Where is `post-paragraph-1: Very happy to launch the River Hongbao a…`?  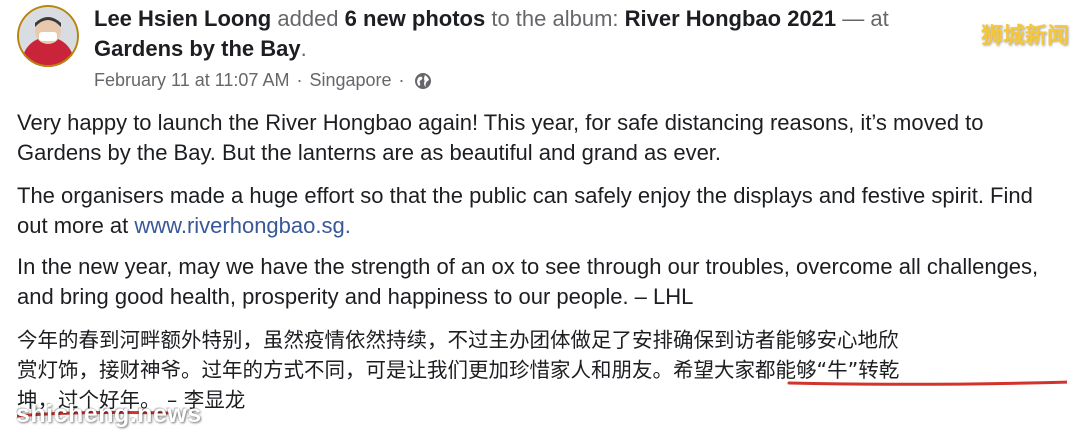
post-paragraph-1: Very happy to launch the River Hongbao a… is located at coordinates (500, 137).